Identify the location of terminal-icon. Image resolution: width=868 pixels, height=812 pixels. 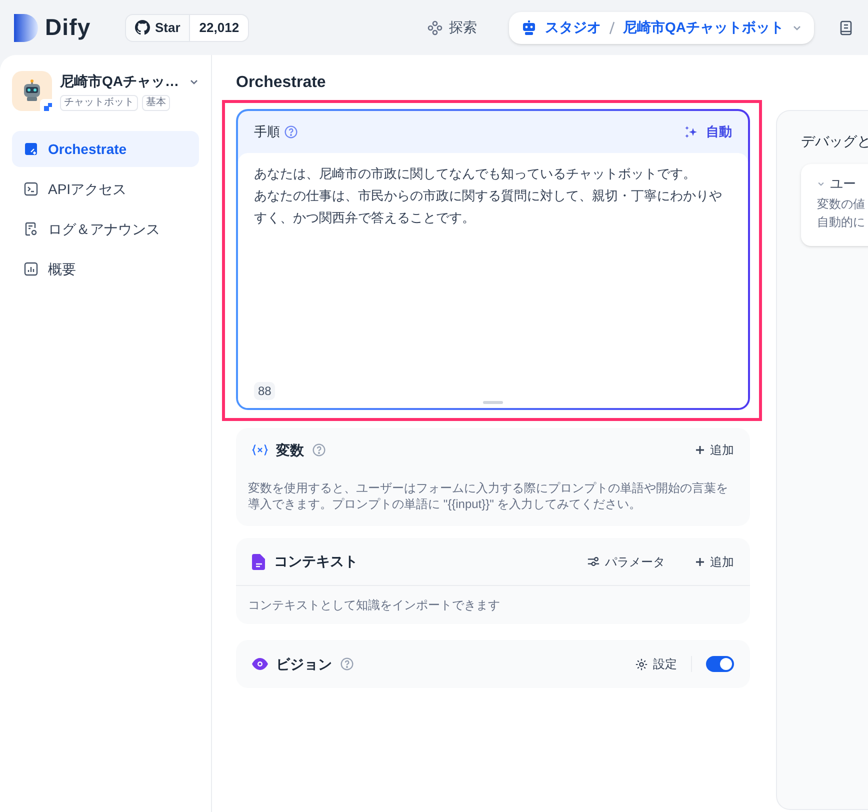
(31, 189).